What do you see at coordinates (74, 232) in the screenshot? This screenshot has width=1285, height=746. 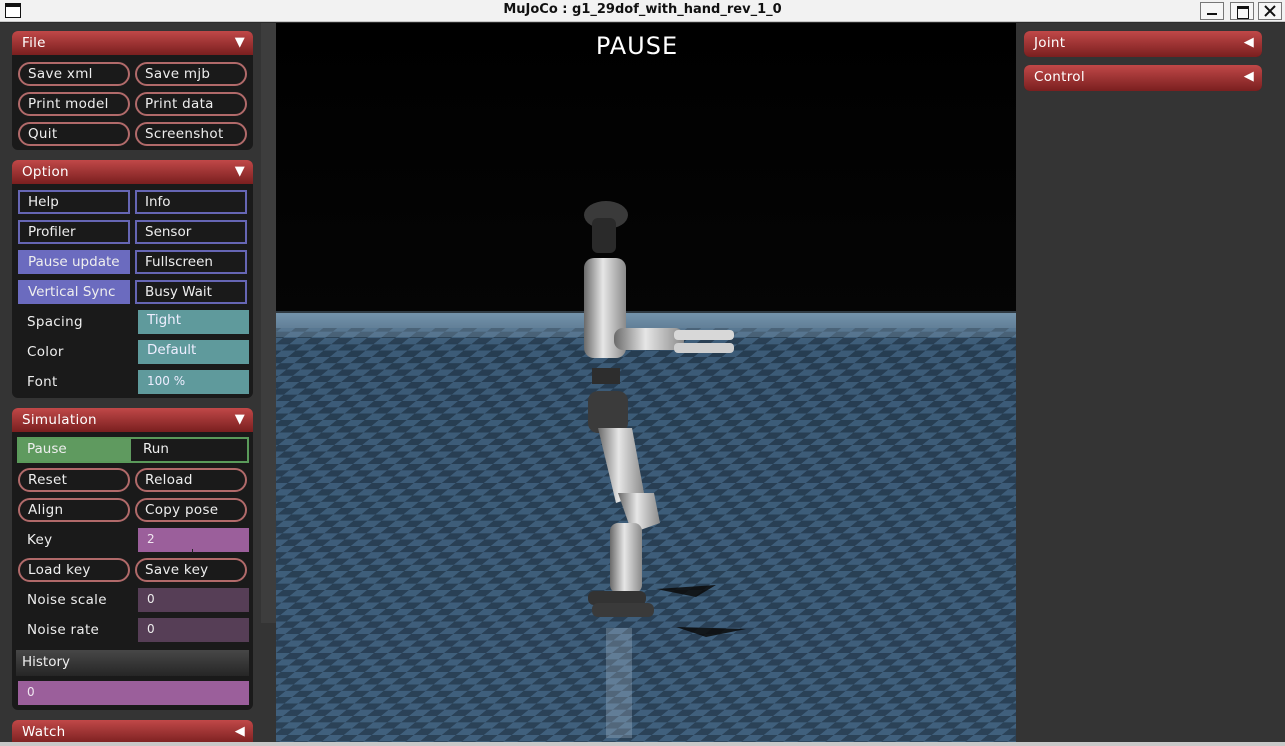 I see `profiler-checkbox: Profiler` at bounding box center [74, 232].